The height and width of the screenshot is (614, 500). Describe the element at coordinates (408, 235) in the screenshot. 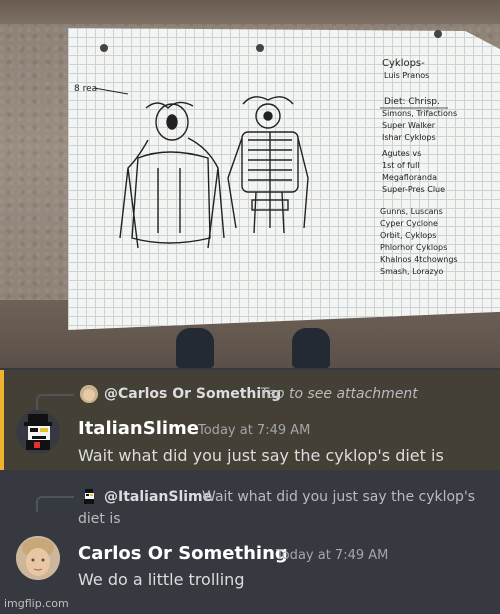

I see `svg-text: Orbit, Cyklops` at that location.